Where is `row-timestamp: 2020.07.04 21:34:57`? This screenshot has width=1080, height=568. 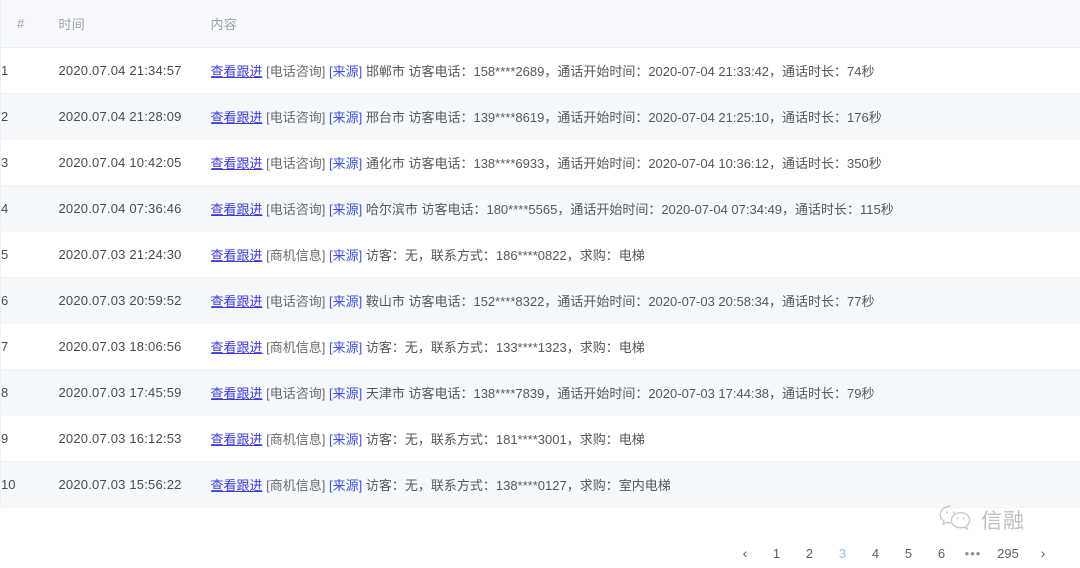 row-timestamp: 2020.07.04 21:34:57 is located at coordinates (134, 70).